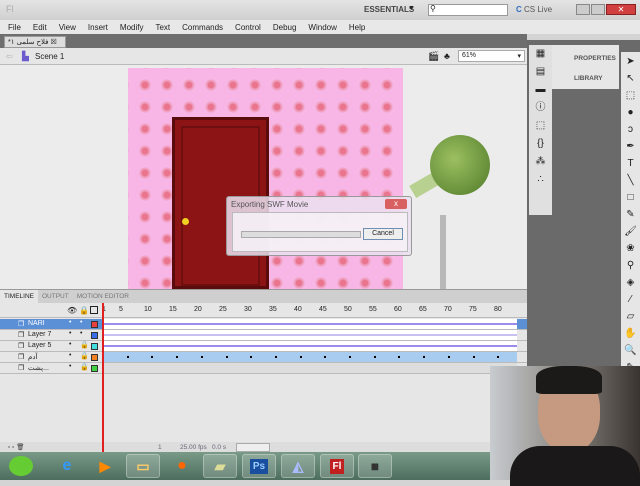 The height and width of the screenshot is (486, 640). Describe the element at coordinates (94, 310) in the screenshot. I see `outline-icon` at that location.